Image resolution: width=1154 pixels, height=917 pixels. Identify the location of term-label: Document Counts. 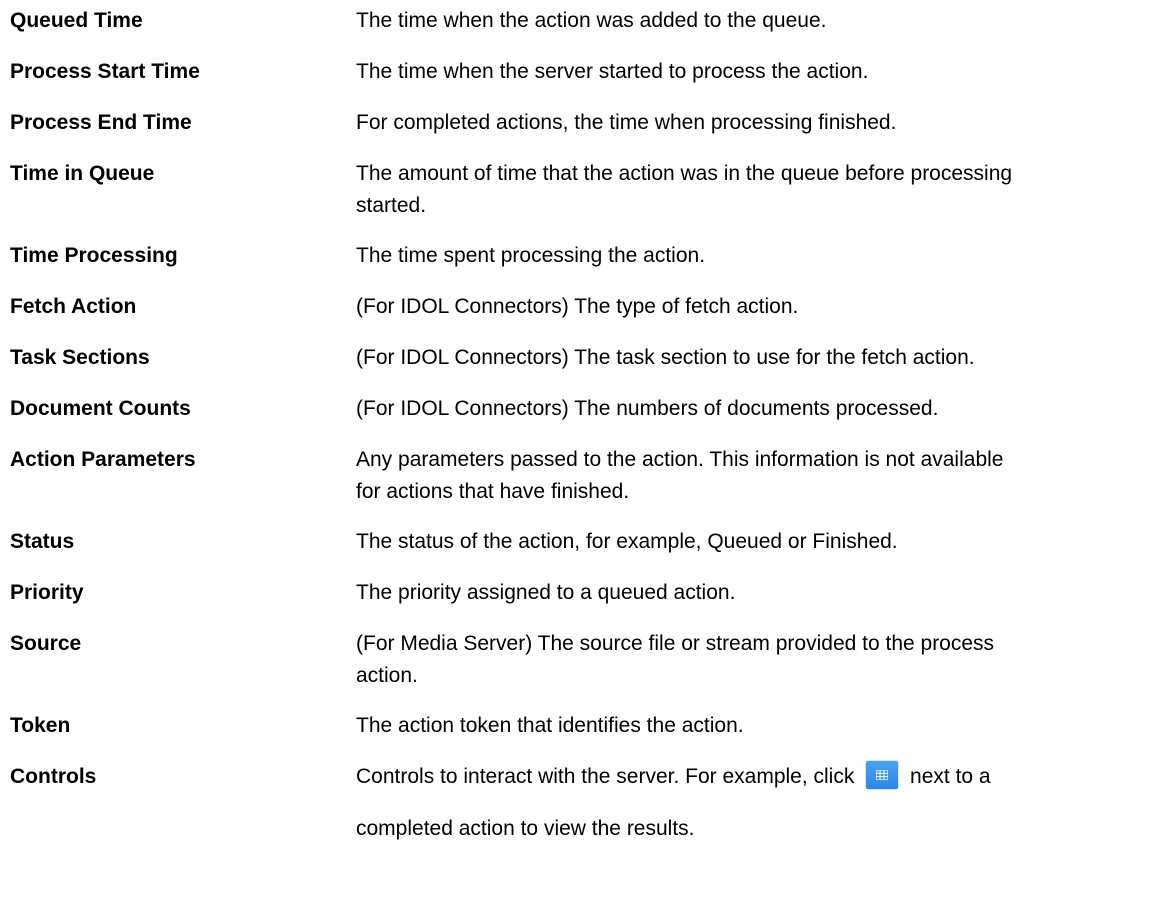
(100, 408).